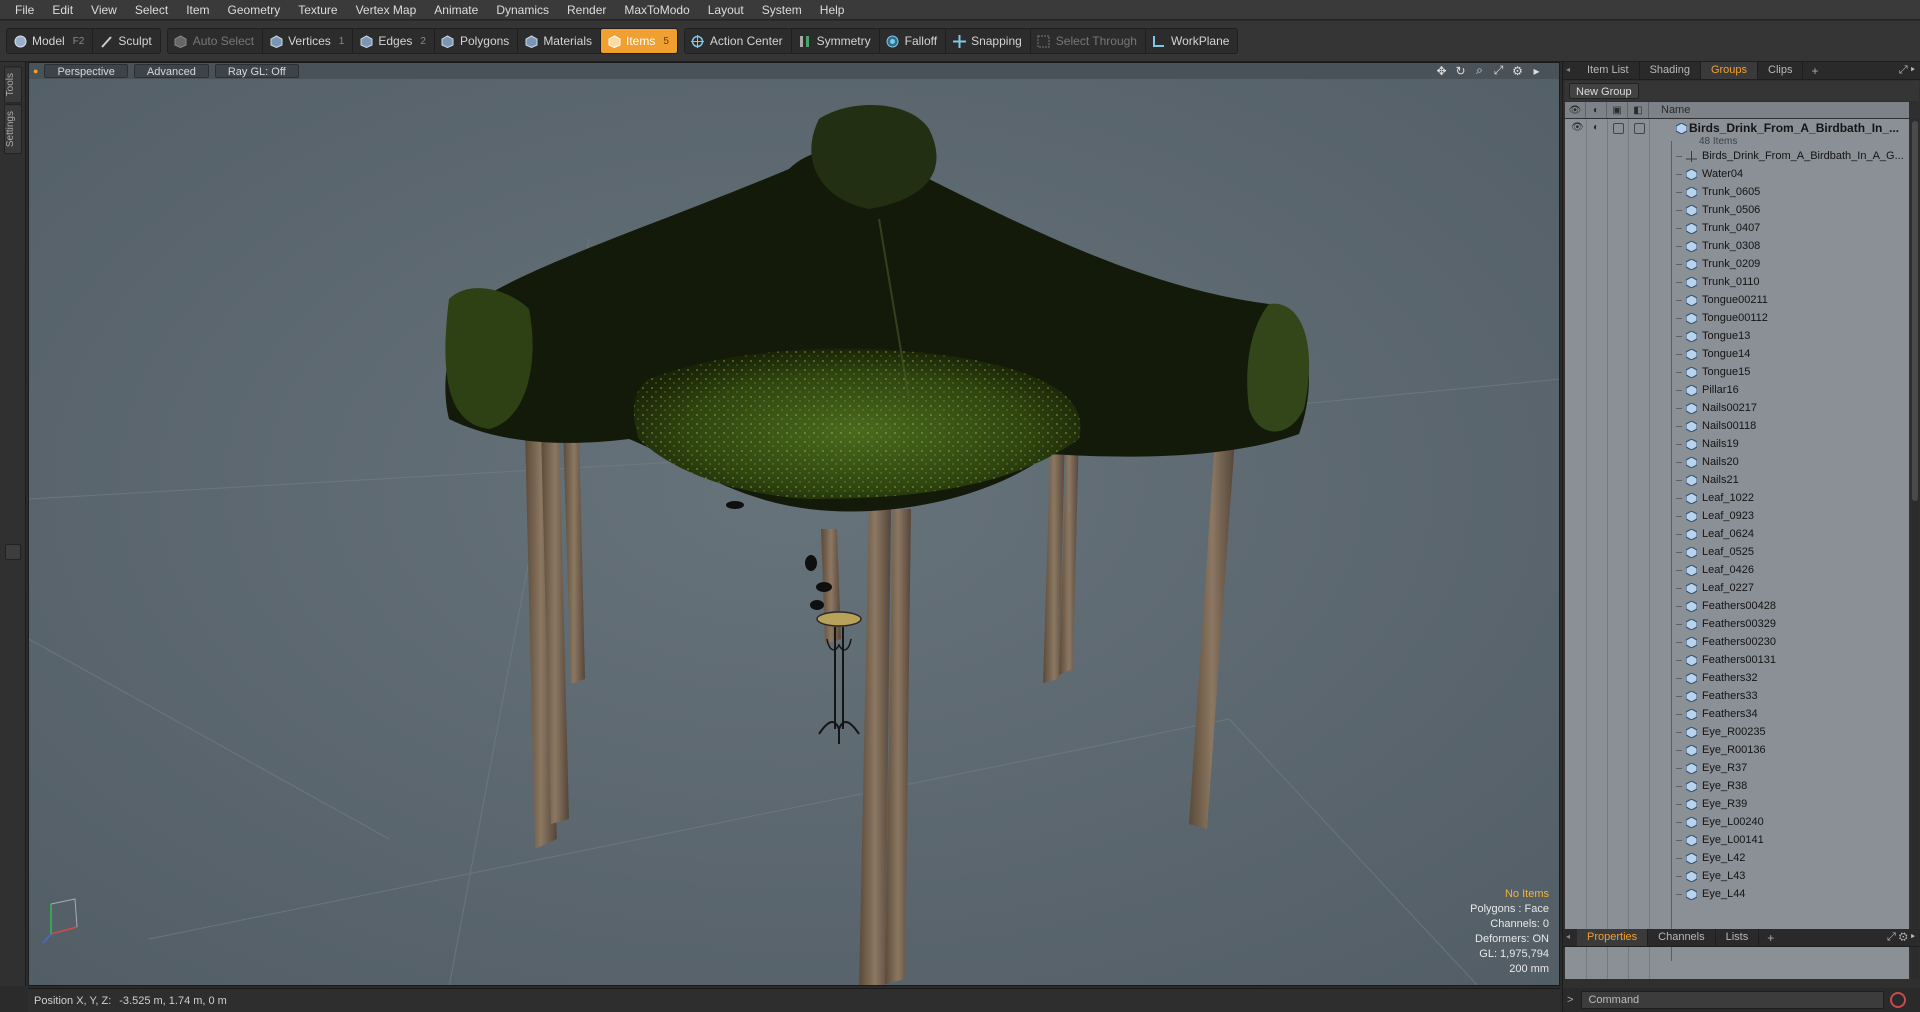 This screenshot has height=1012, width=1920. Describe the element at coordinates (1596, 110) in the screenshot. I see `render-column-icon: ◐` at that location.